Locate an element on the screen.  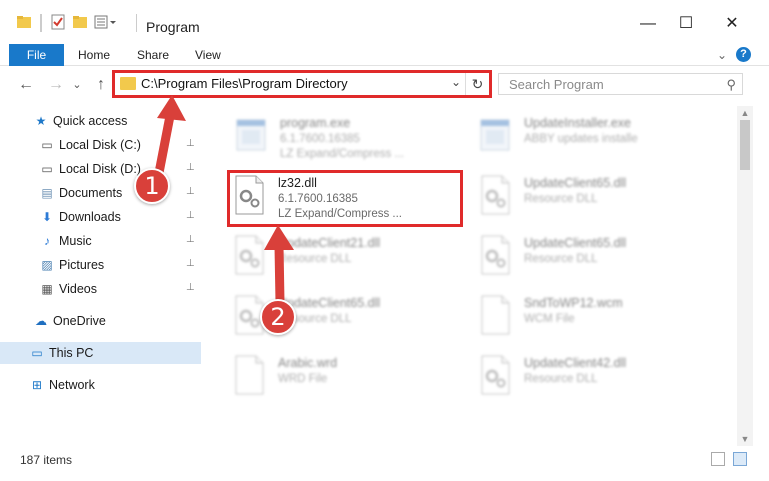
arrow-1-head is located at coordinates (171, 108).